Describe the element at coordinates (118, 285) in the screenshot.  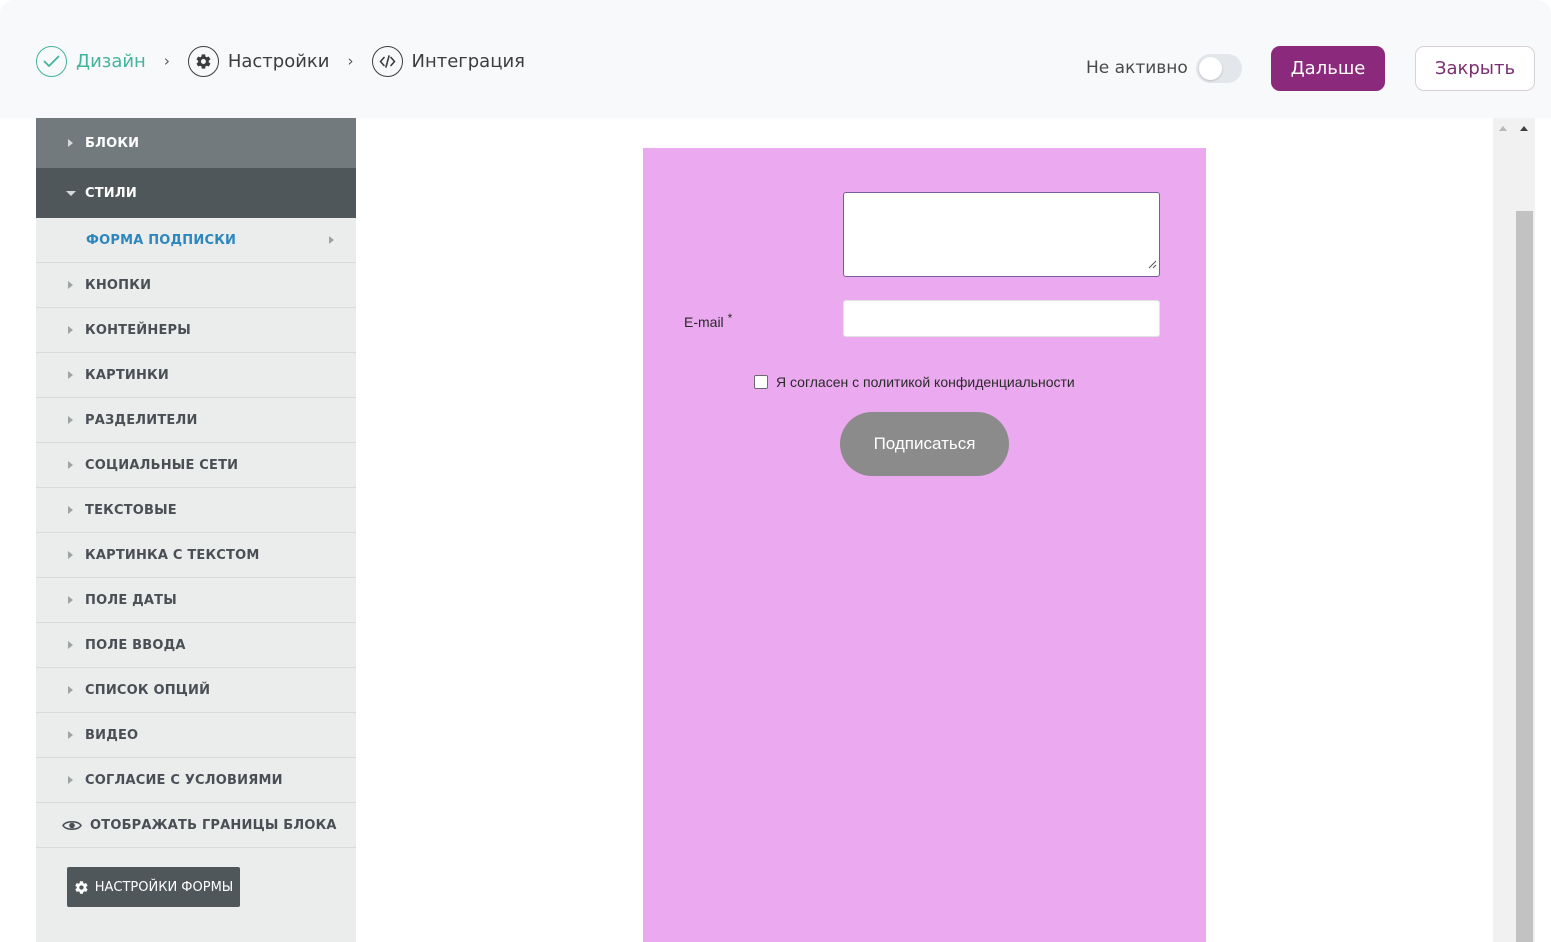
I see `sidebar-item-label: КНОПКИ` at that location.